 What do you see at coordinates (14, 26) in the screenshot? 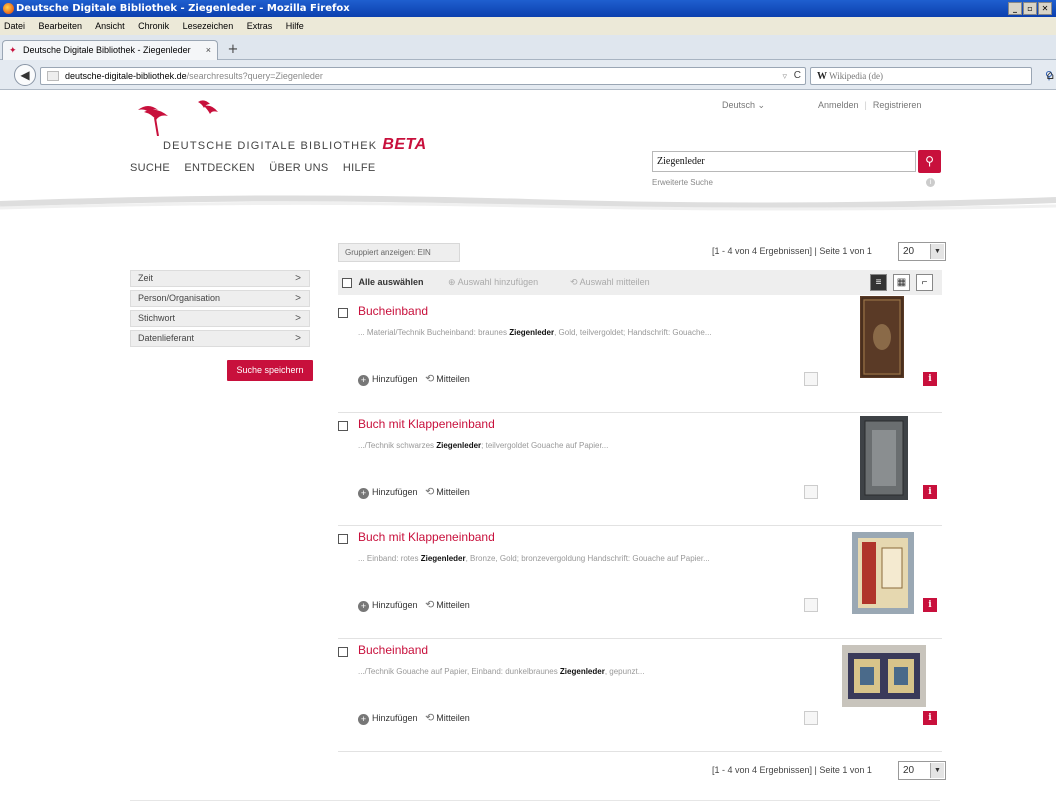
I see `menu-datei: Datei` at bounding box center [14, 26].